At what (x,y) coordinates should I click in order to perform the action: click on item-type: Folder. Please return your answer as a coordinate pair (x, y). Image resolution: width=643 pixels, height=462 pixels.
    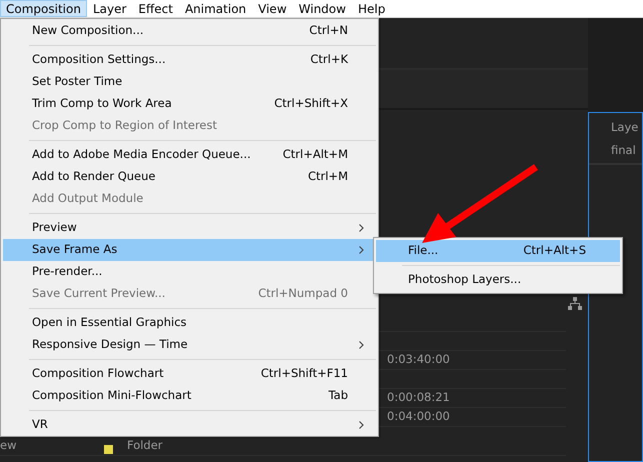
    Looking at the image, I should click on (145, 445).